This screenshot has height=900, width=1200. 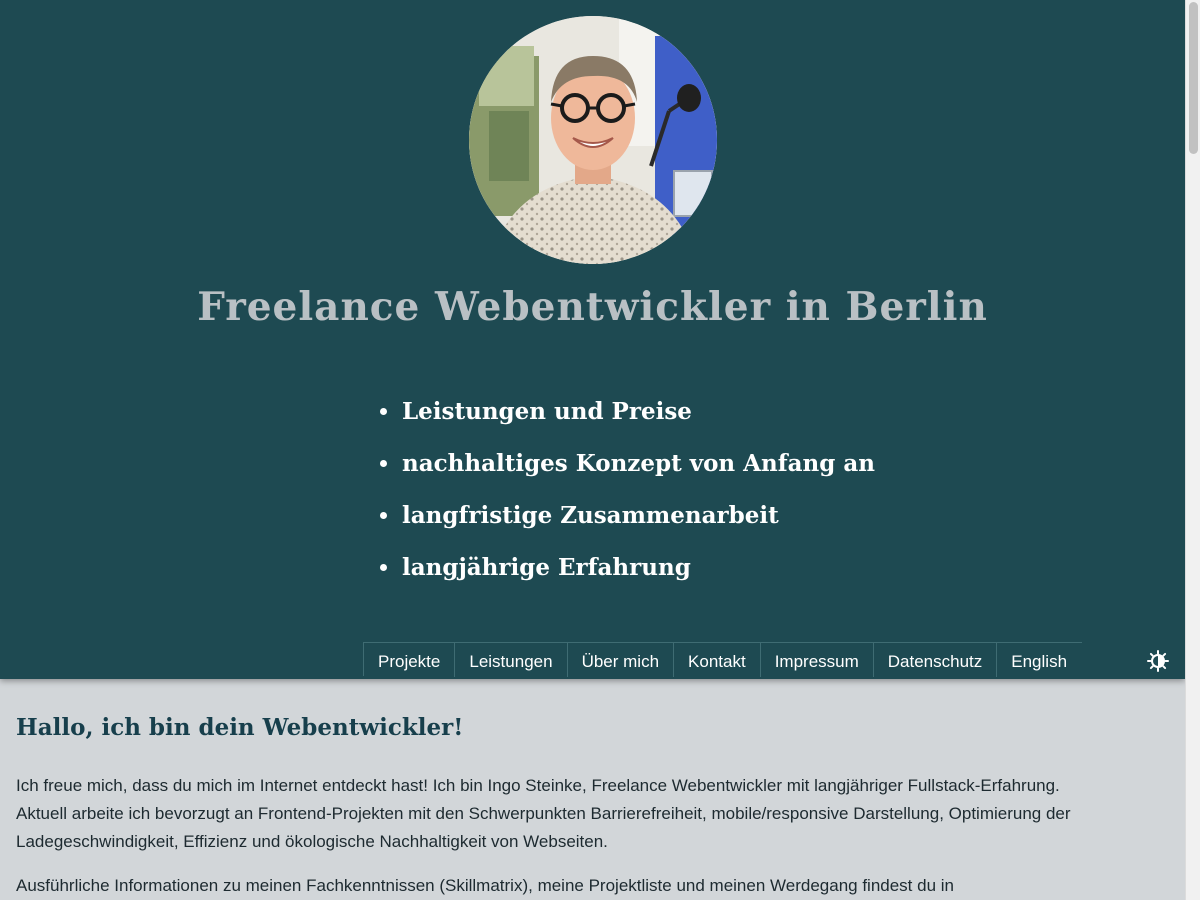 I want to click on nav-link-datenschutz: Datenschutz, so click(x=936, y=660).